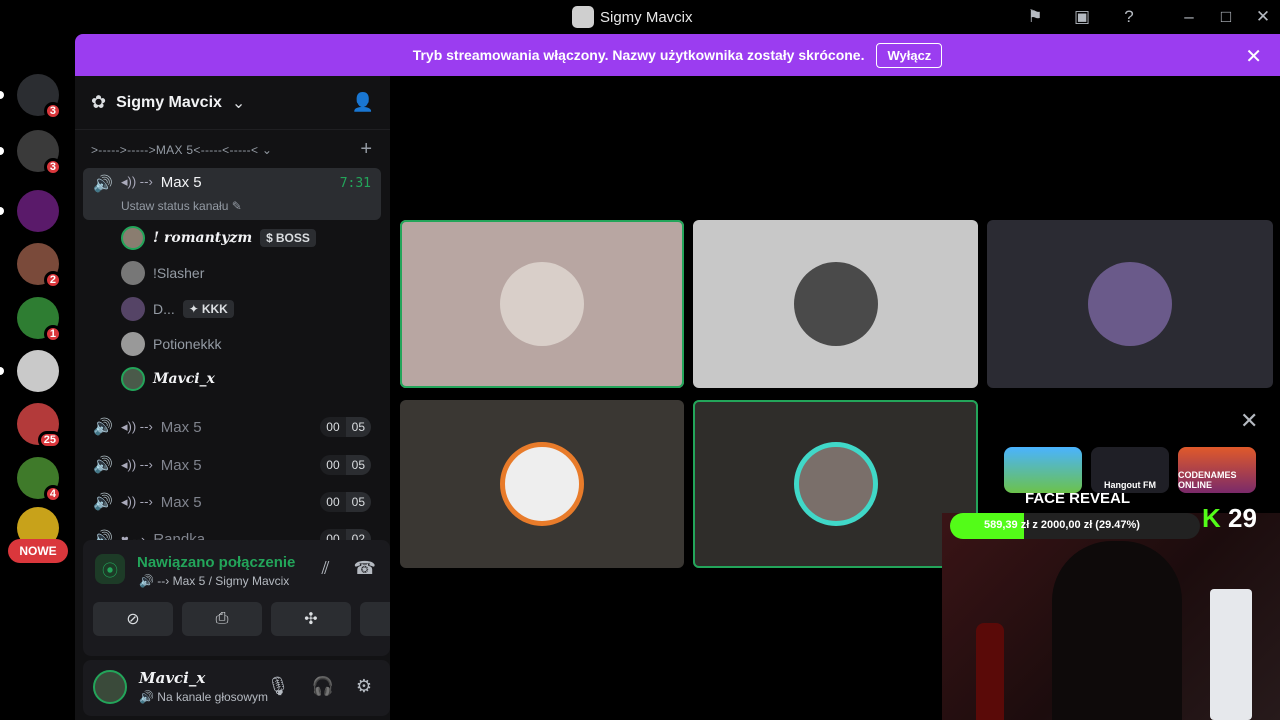 Image resolution: width=1280 pixels, height=720 pixels. What do you see at coordinates (203, 238) in the screenshot?
I see `member-name: ! romantyzm` at bounding box center [203, 238].